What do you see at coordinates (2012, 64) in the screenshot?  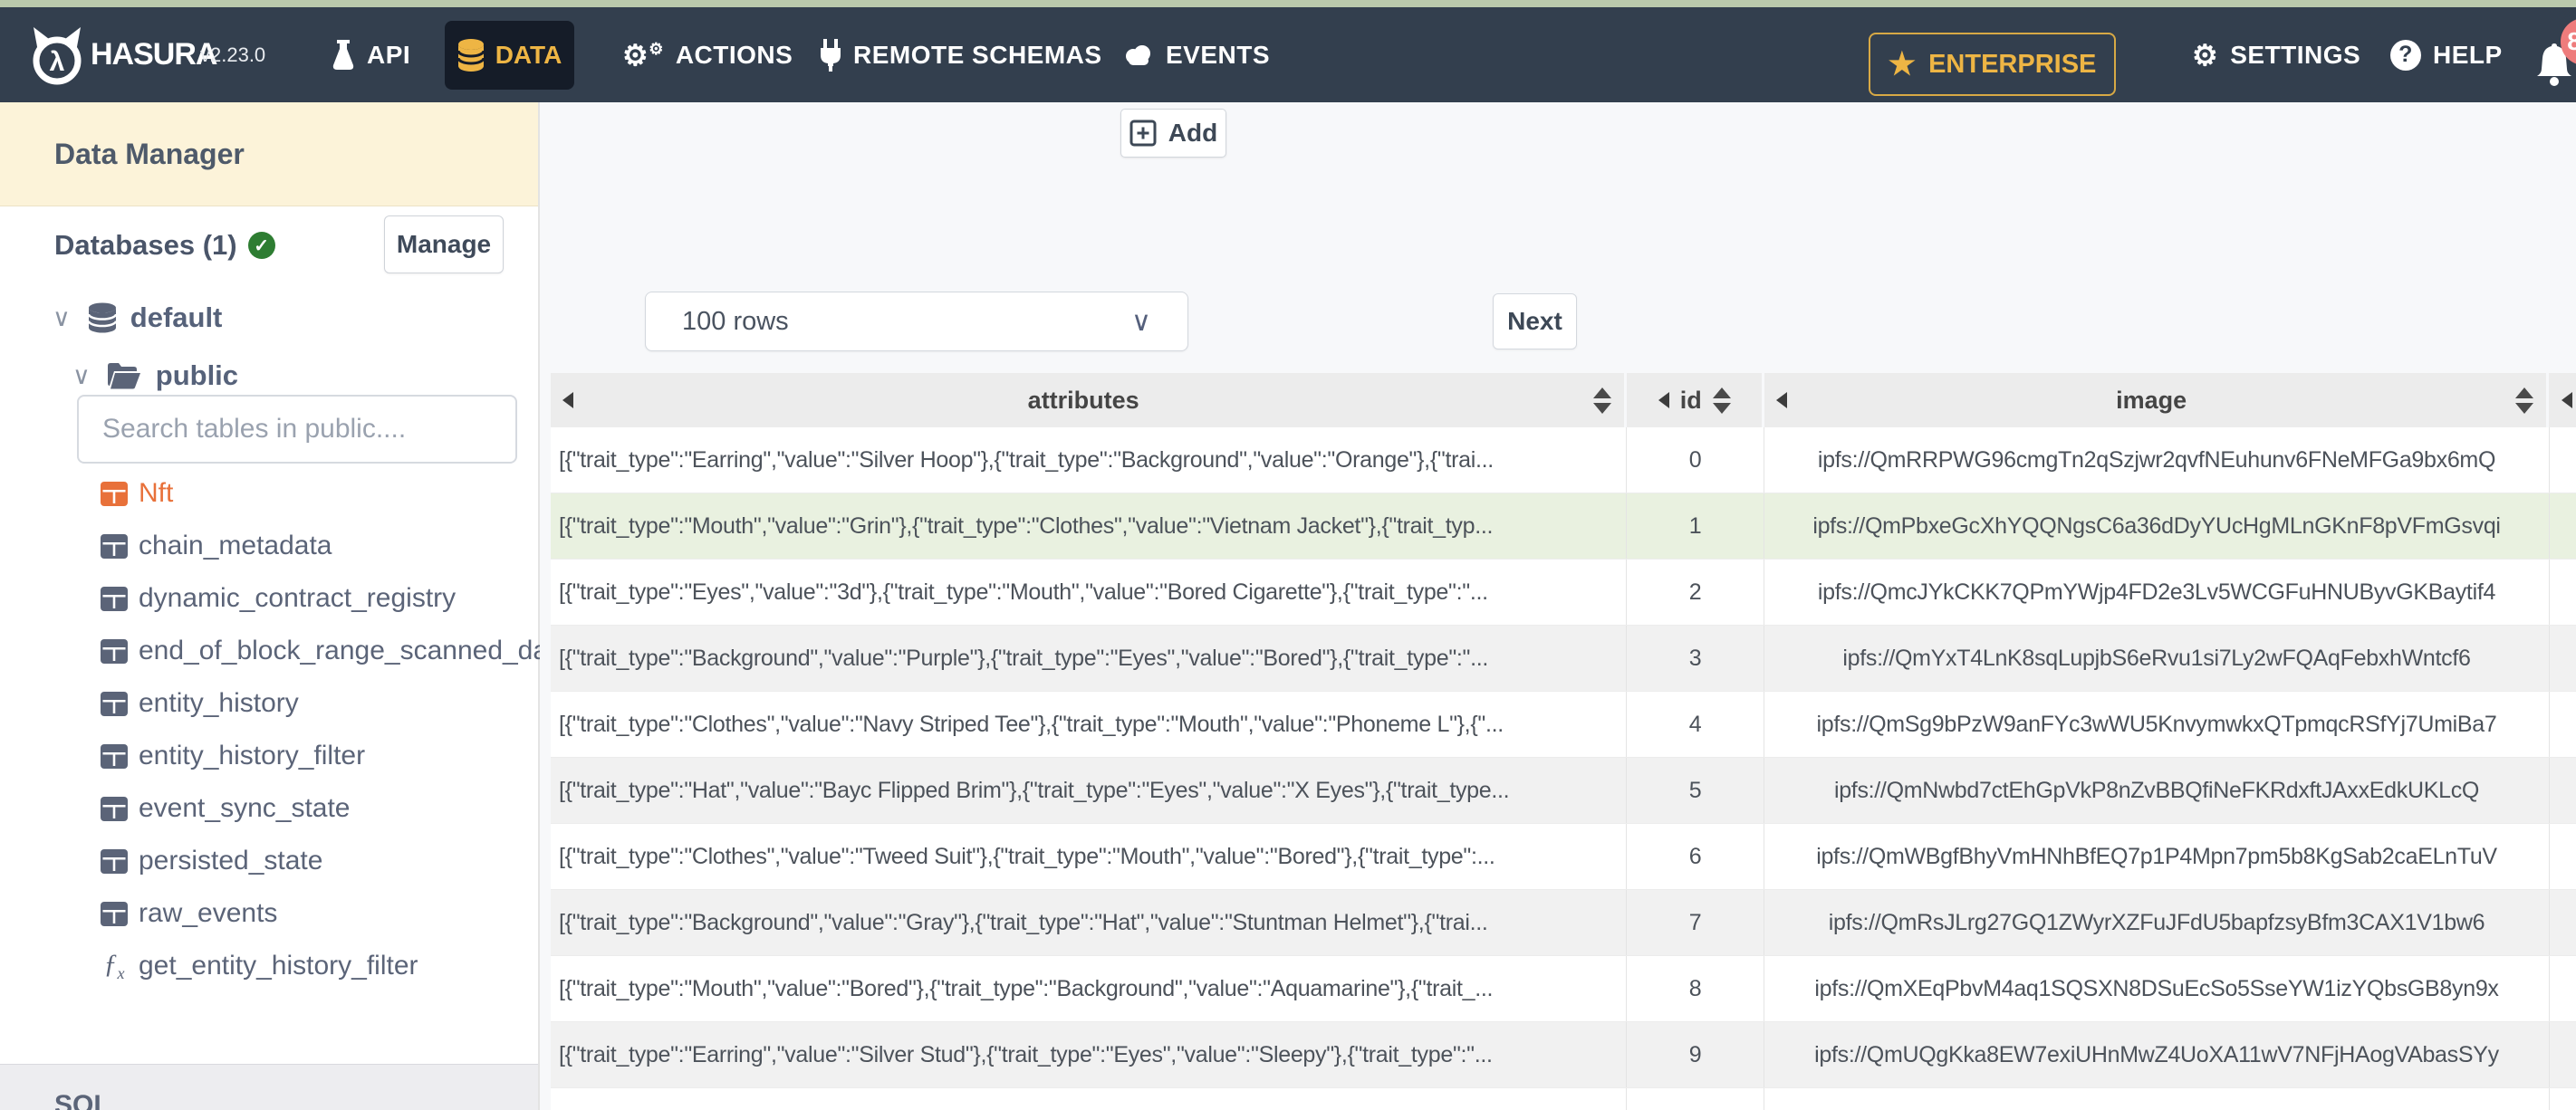 I see `enterprise-label: ENTERPRISE` at bounding box center [2012, 64].